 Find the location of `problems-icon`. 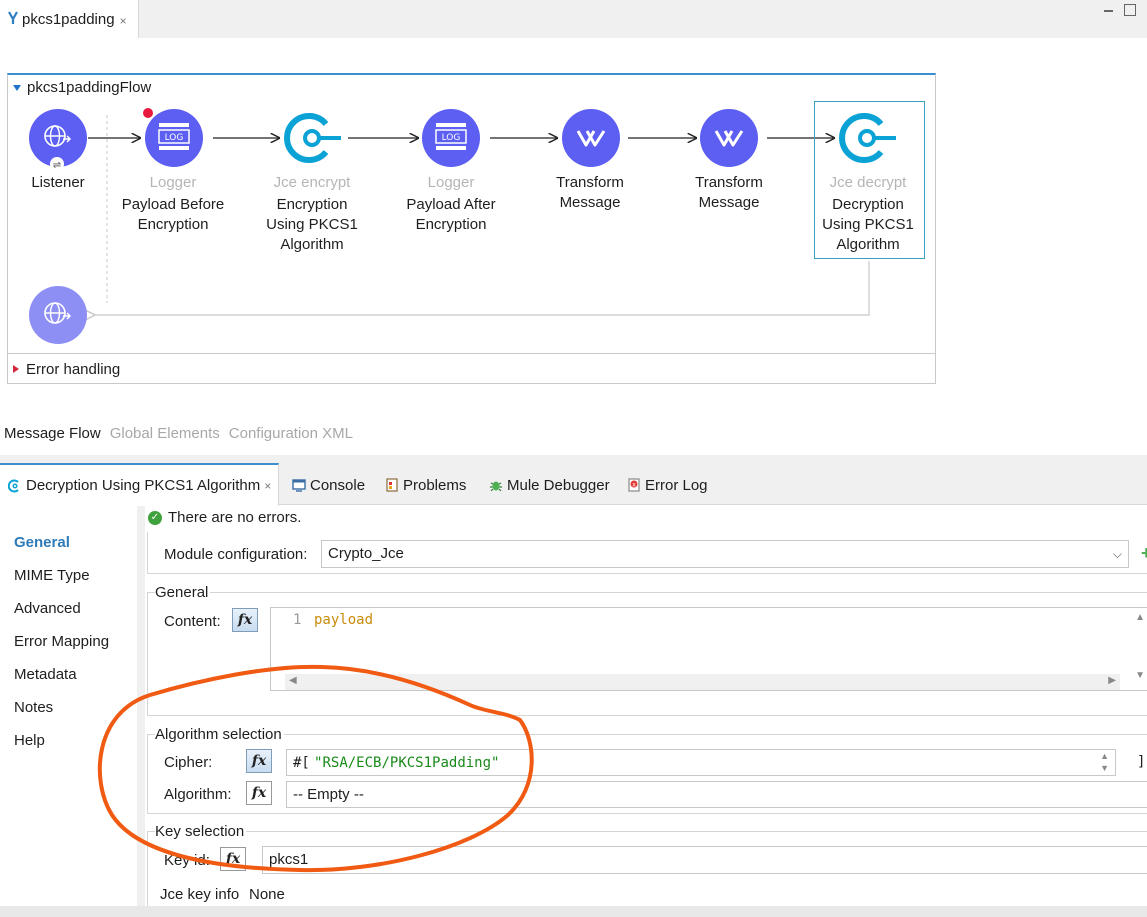

problems-icon is located at coordinates (392, 485).